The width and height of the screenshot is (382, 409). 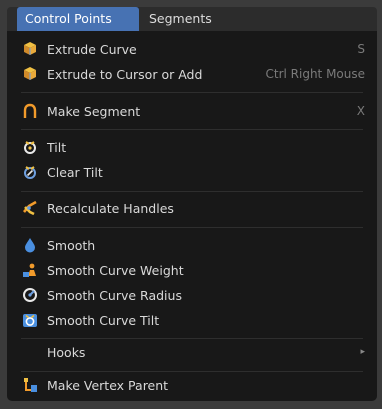 What do you see at coordinates (192, 270) in the screenshot?
I see `menu-item-smooth-curve-weight: Smooth Curve Weight` at bounding box center [192, 270].